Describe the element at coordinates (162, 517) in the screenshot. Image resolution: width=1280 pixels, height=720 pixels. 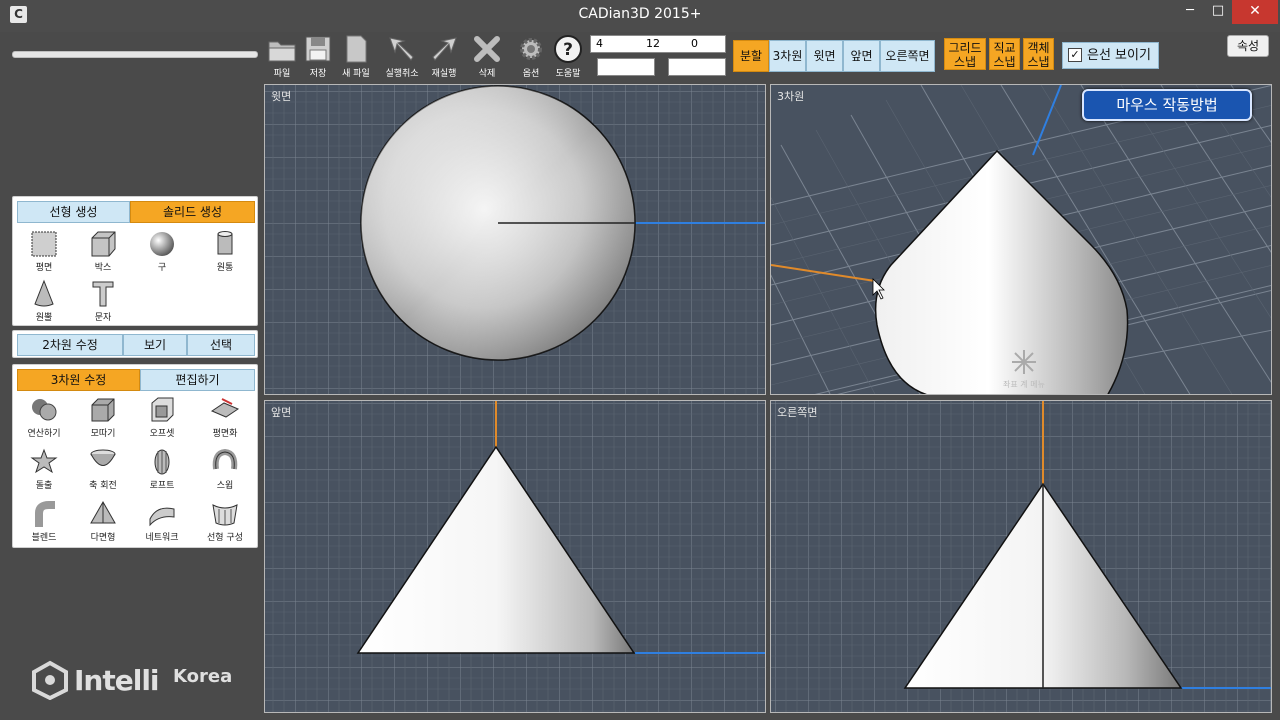
I see `network-surface-icon` at that location.